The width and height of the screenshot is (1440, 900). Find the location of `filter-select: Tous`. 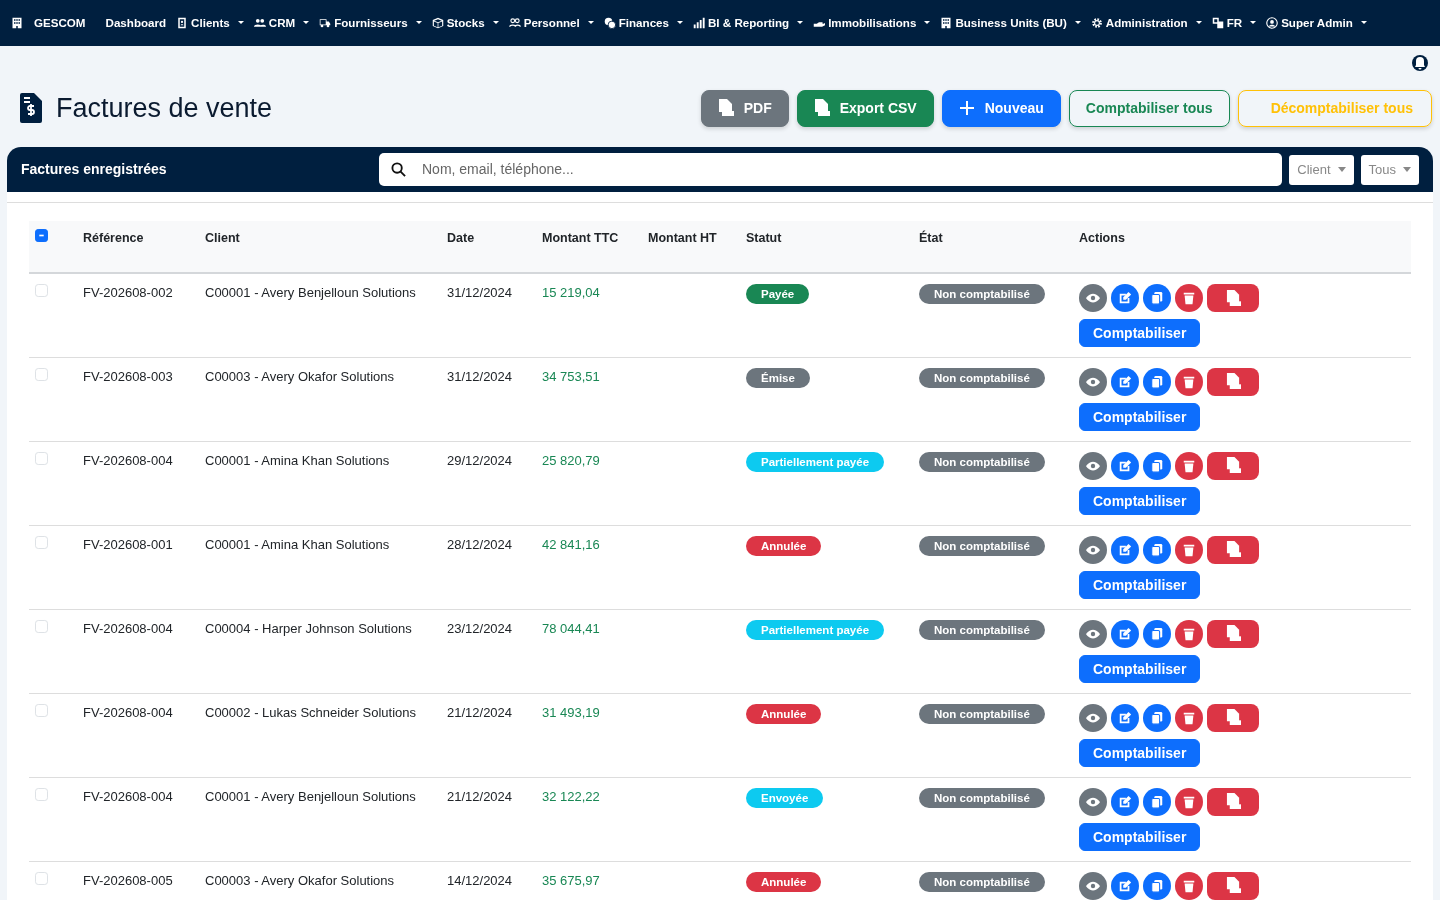

filter-select: Tous is located at coordinates (1389, 169).